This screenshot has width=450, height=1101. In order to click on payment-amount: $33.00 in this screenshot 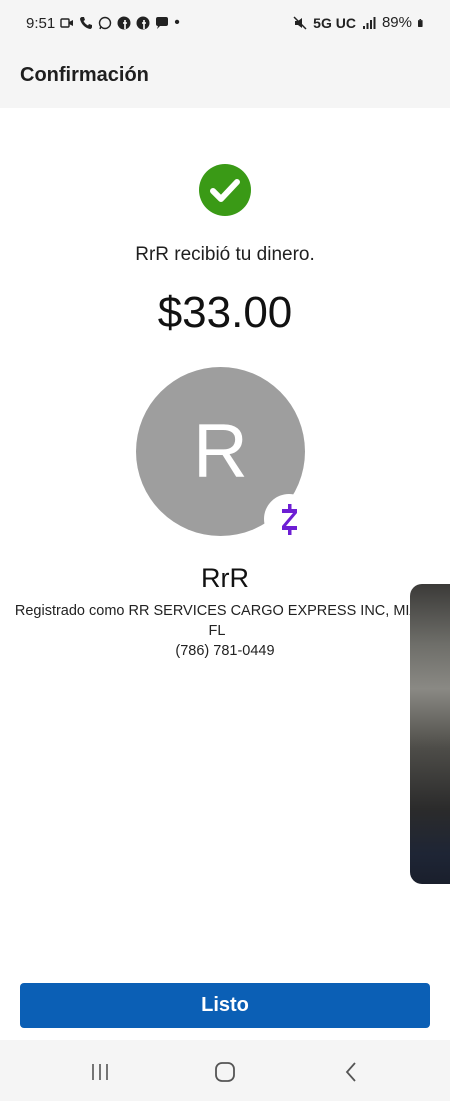, I will do `click(225, 312)`.